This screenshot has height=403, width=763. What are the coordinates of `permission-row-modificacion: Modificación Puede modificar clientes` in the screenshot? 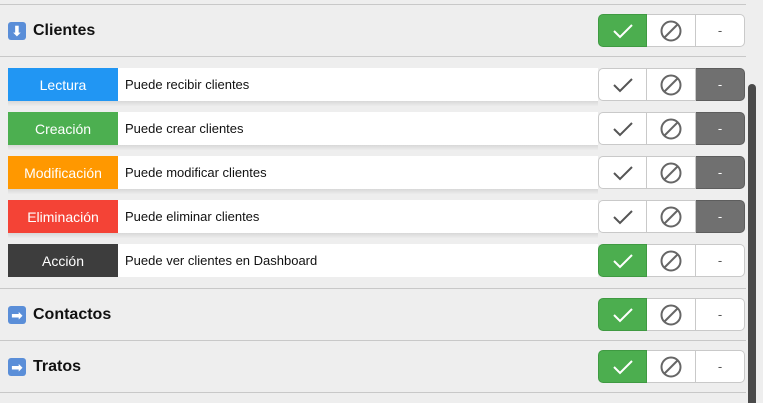 It's located at (303, 175).